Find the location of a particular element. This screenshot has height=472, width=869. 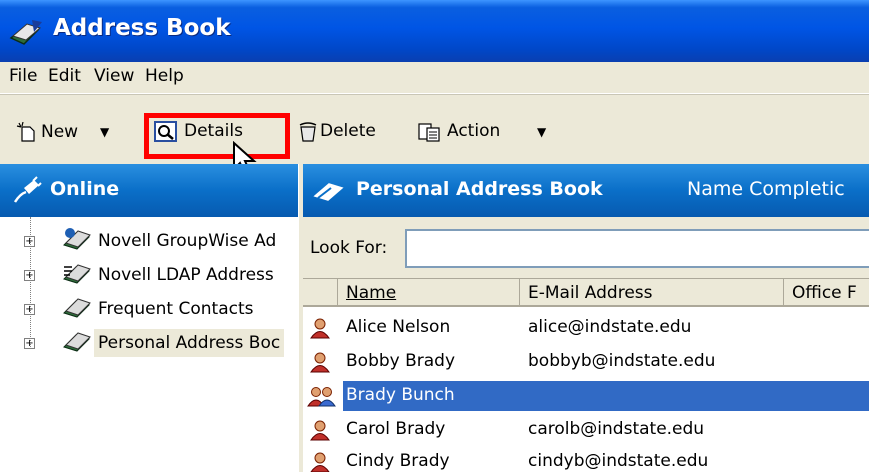

contact-email: carolb@indstate.edu is located at coordinates (616, 429).